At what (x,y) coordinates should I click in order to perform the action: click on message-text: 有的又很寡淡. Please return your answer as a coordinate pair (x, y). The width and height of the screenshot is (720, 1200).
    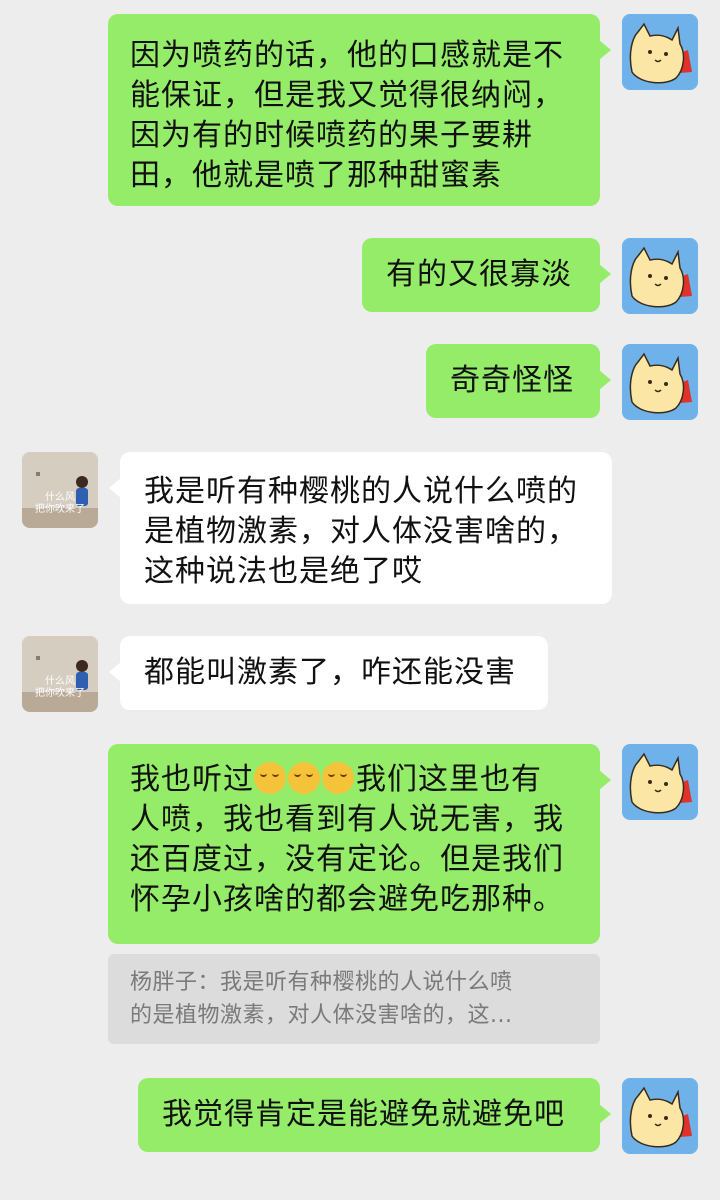
    Looking at the image, I should click on (479, 274).